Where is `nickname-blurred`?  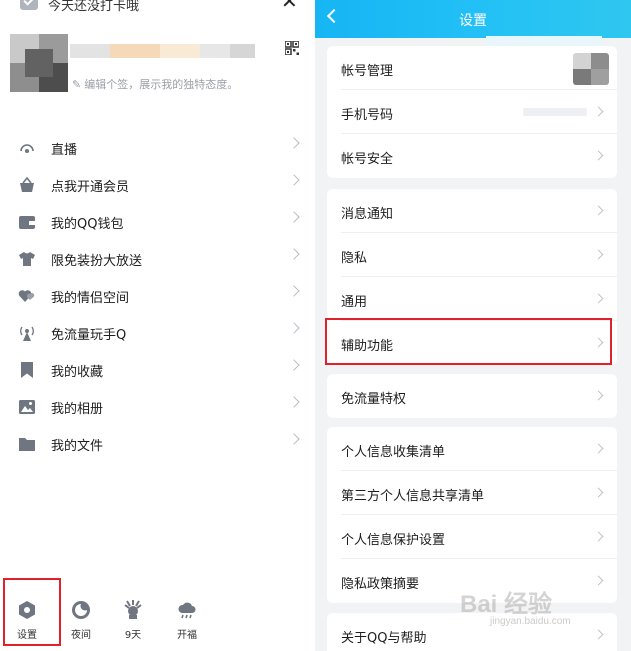
nickname-blurred is located at coordinates (170, 51).